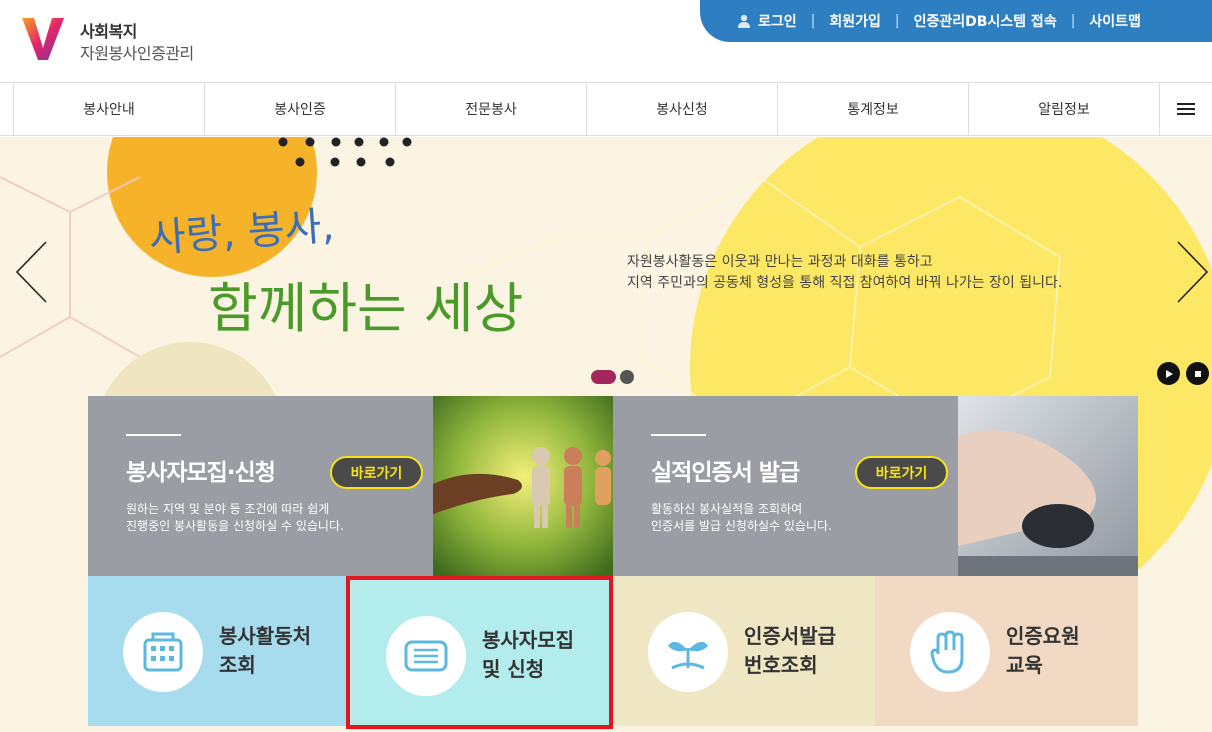 This screenshot has height=732, width=1212. I want to click on logo-title: 사회복지, so click(108, 31).